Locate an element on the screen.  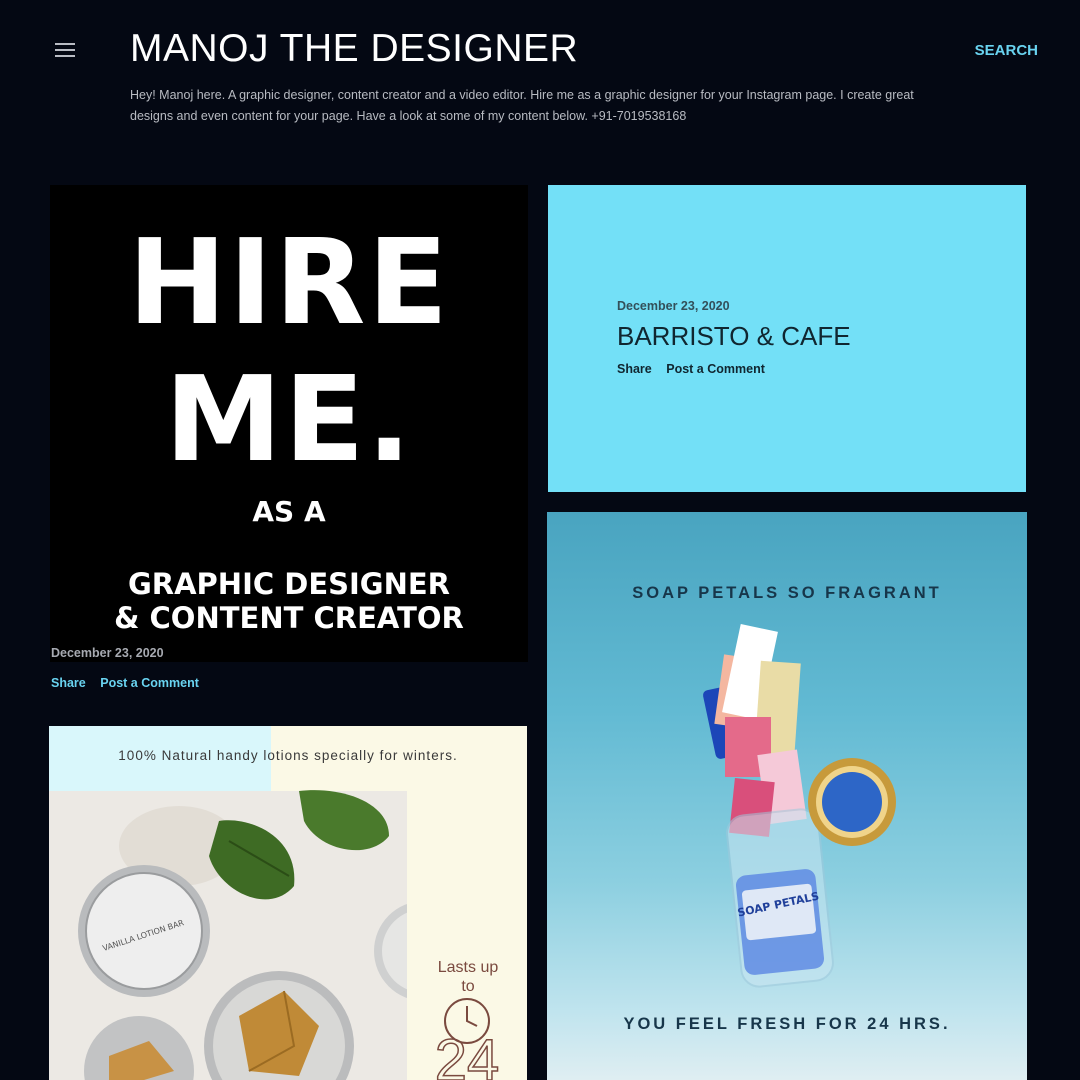
image-text-as-a: AS A is located at coordinates (289, 511).